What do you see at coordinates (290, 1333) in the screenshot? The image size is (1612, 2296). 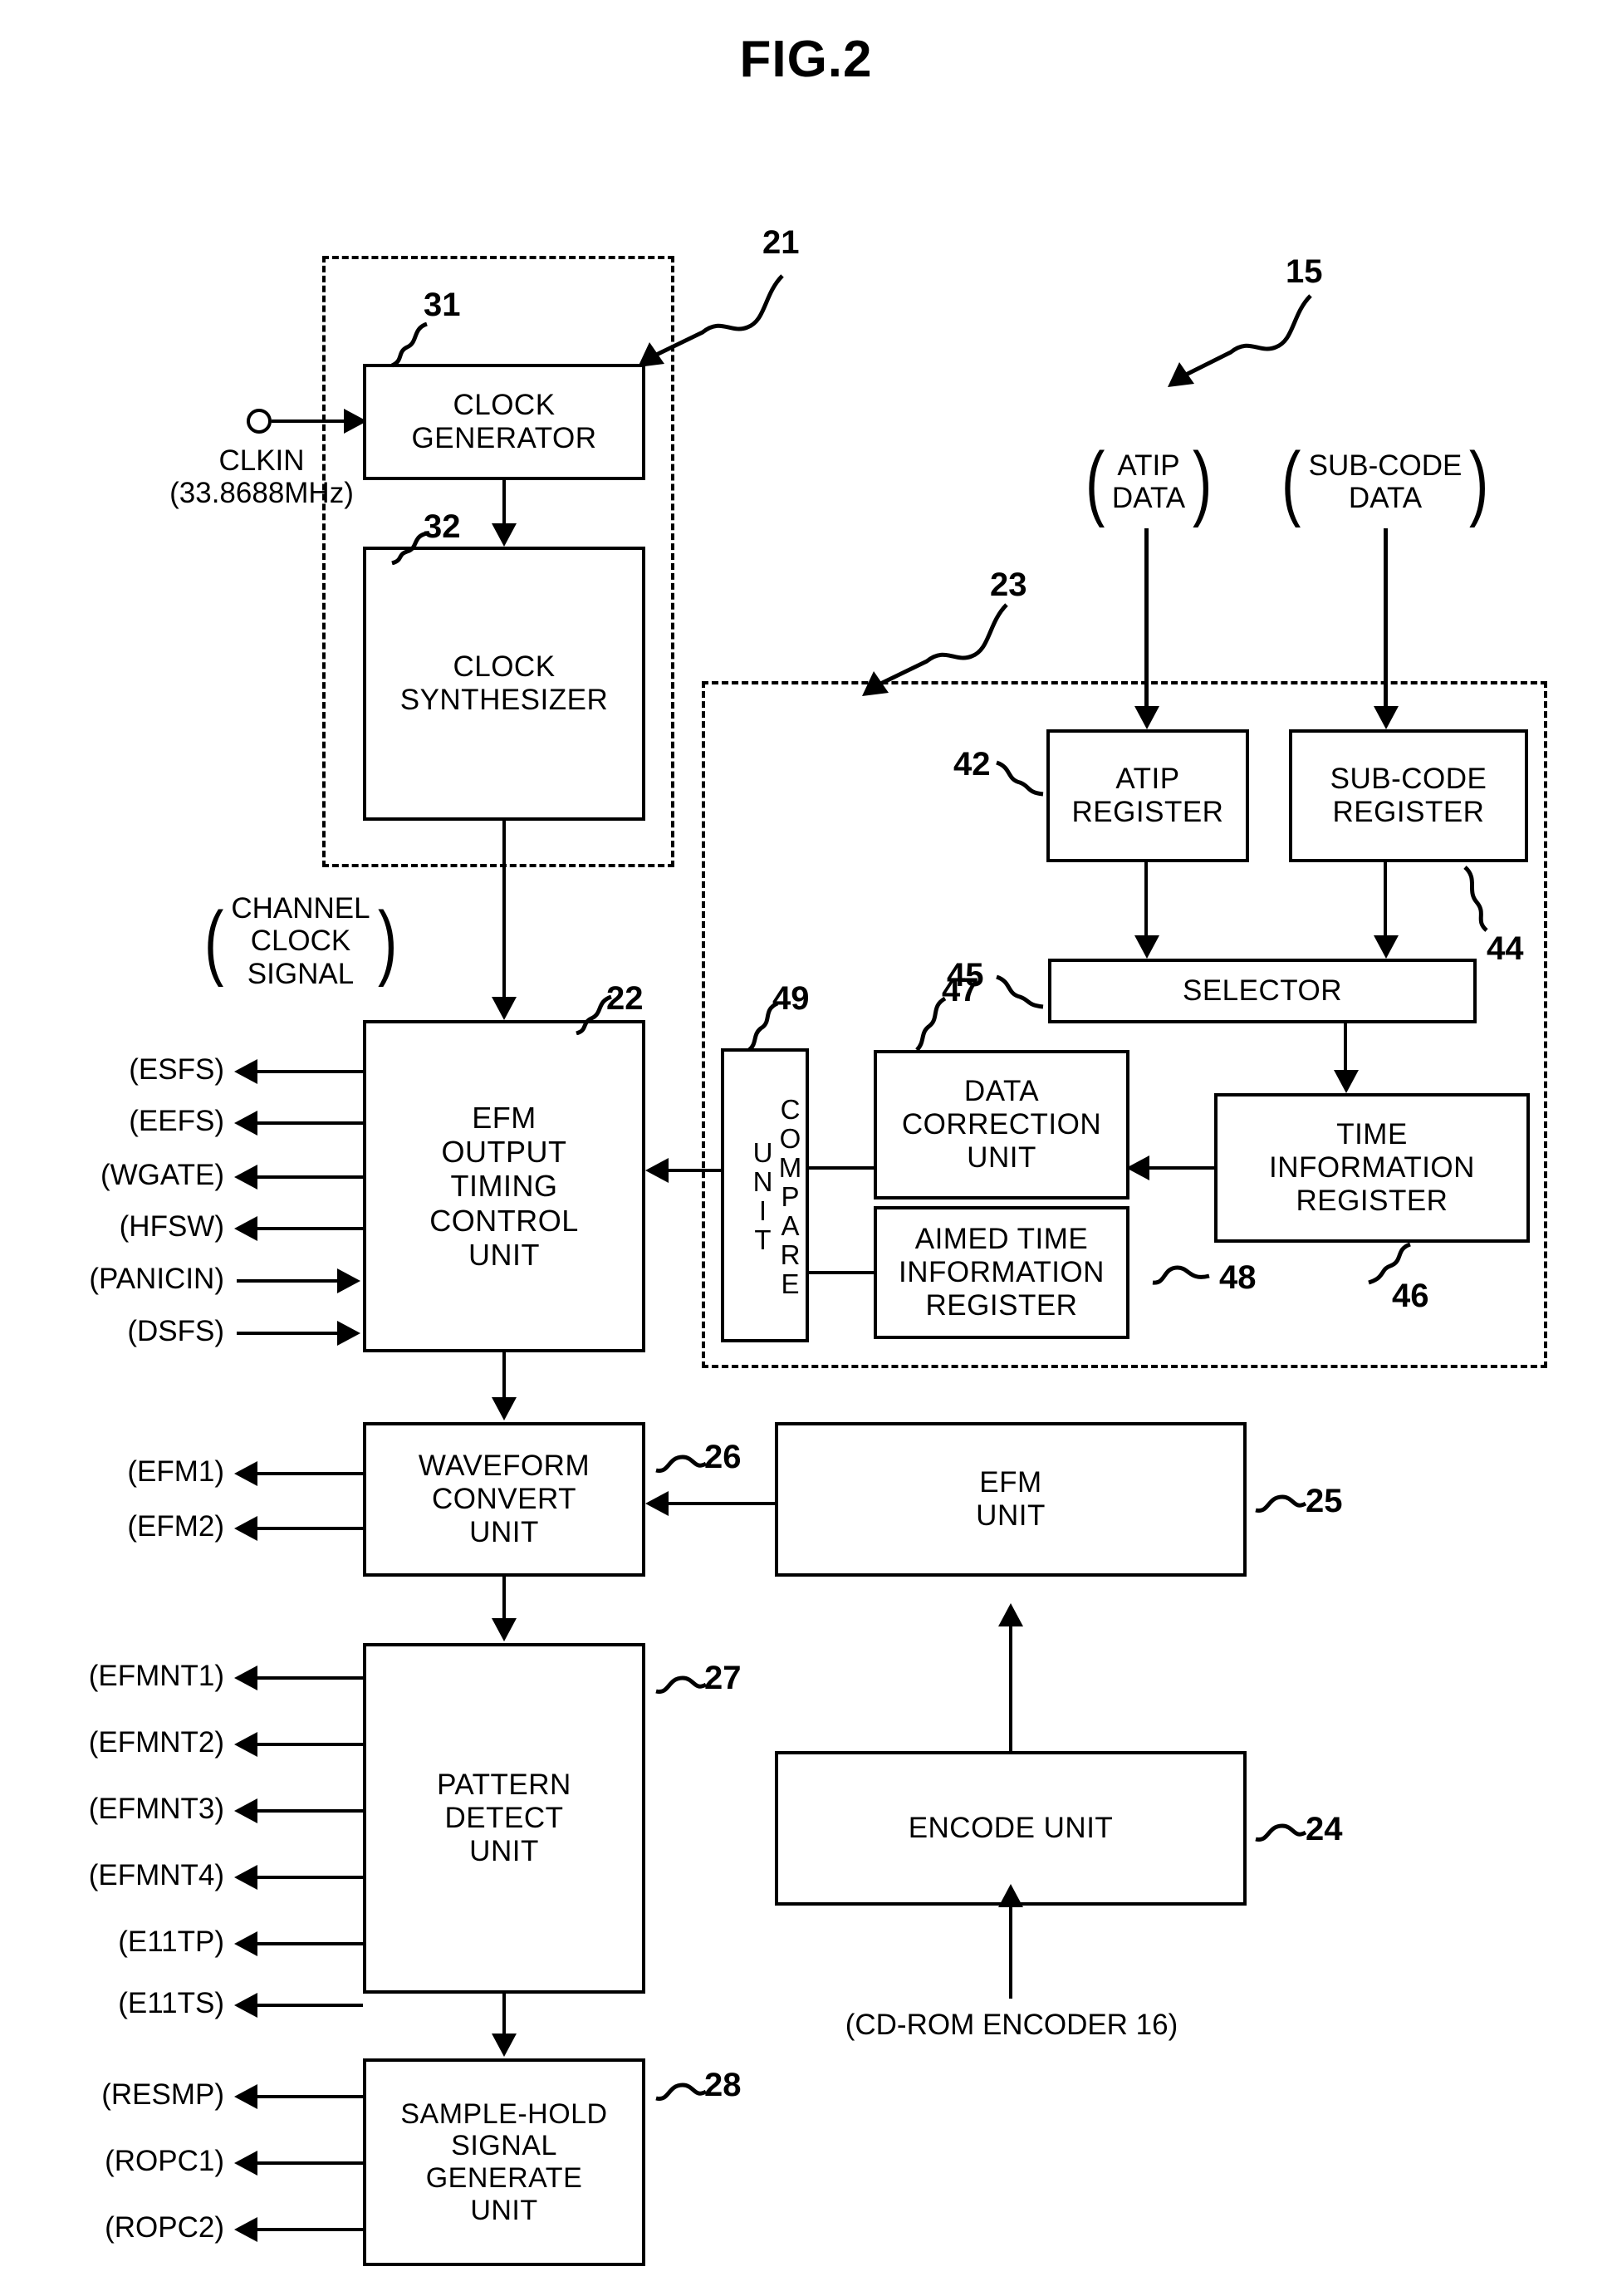 I see `port-wire-dsfs` at bounding box center [290, 1333].